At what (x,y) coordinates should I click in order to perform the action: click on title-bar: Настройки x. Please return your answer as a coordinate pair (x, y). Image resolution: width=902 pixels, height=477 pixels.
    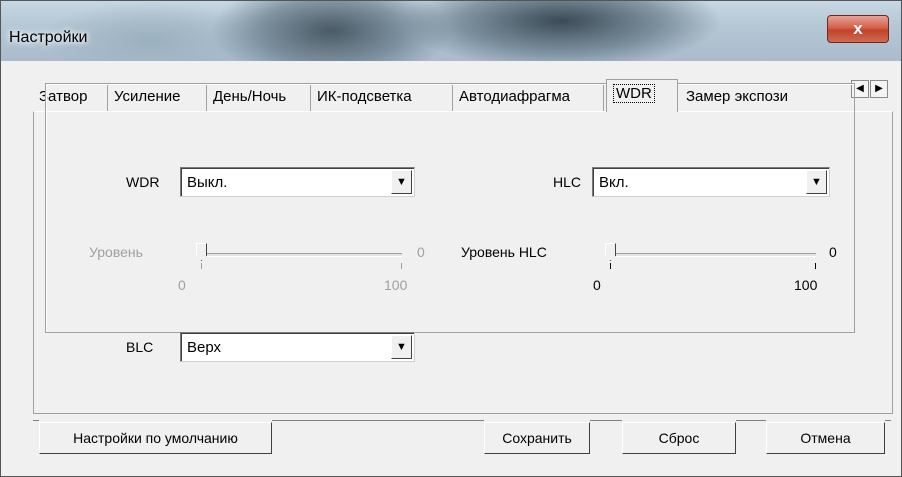
    Looking at the image, I should click on (451, 31).